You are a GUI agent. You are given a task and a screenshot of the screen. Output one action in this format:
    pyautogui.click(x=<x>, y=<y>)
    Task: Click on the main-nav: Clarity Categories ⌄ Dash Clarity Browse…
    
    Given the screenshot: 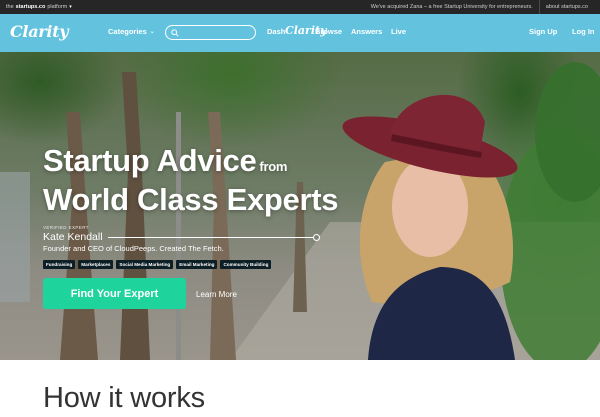 What is the action you would take?
    pyautogui.click(x=300, y=33)
    